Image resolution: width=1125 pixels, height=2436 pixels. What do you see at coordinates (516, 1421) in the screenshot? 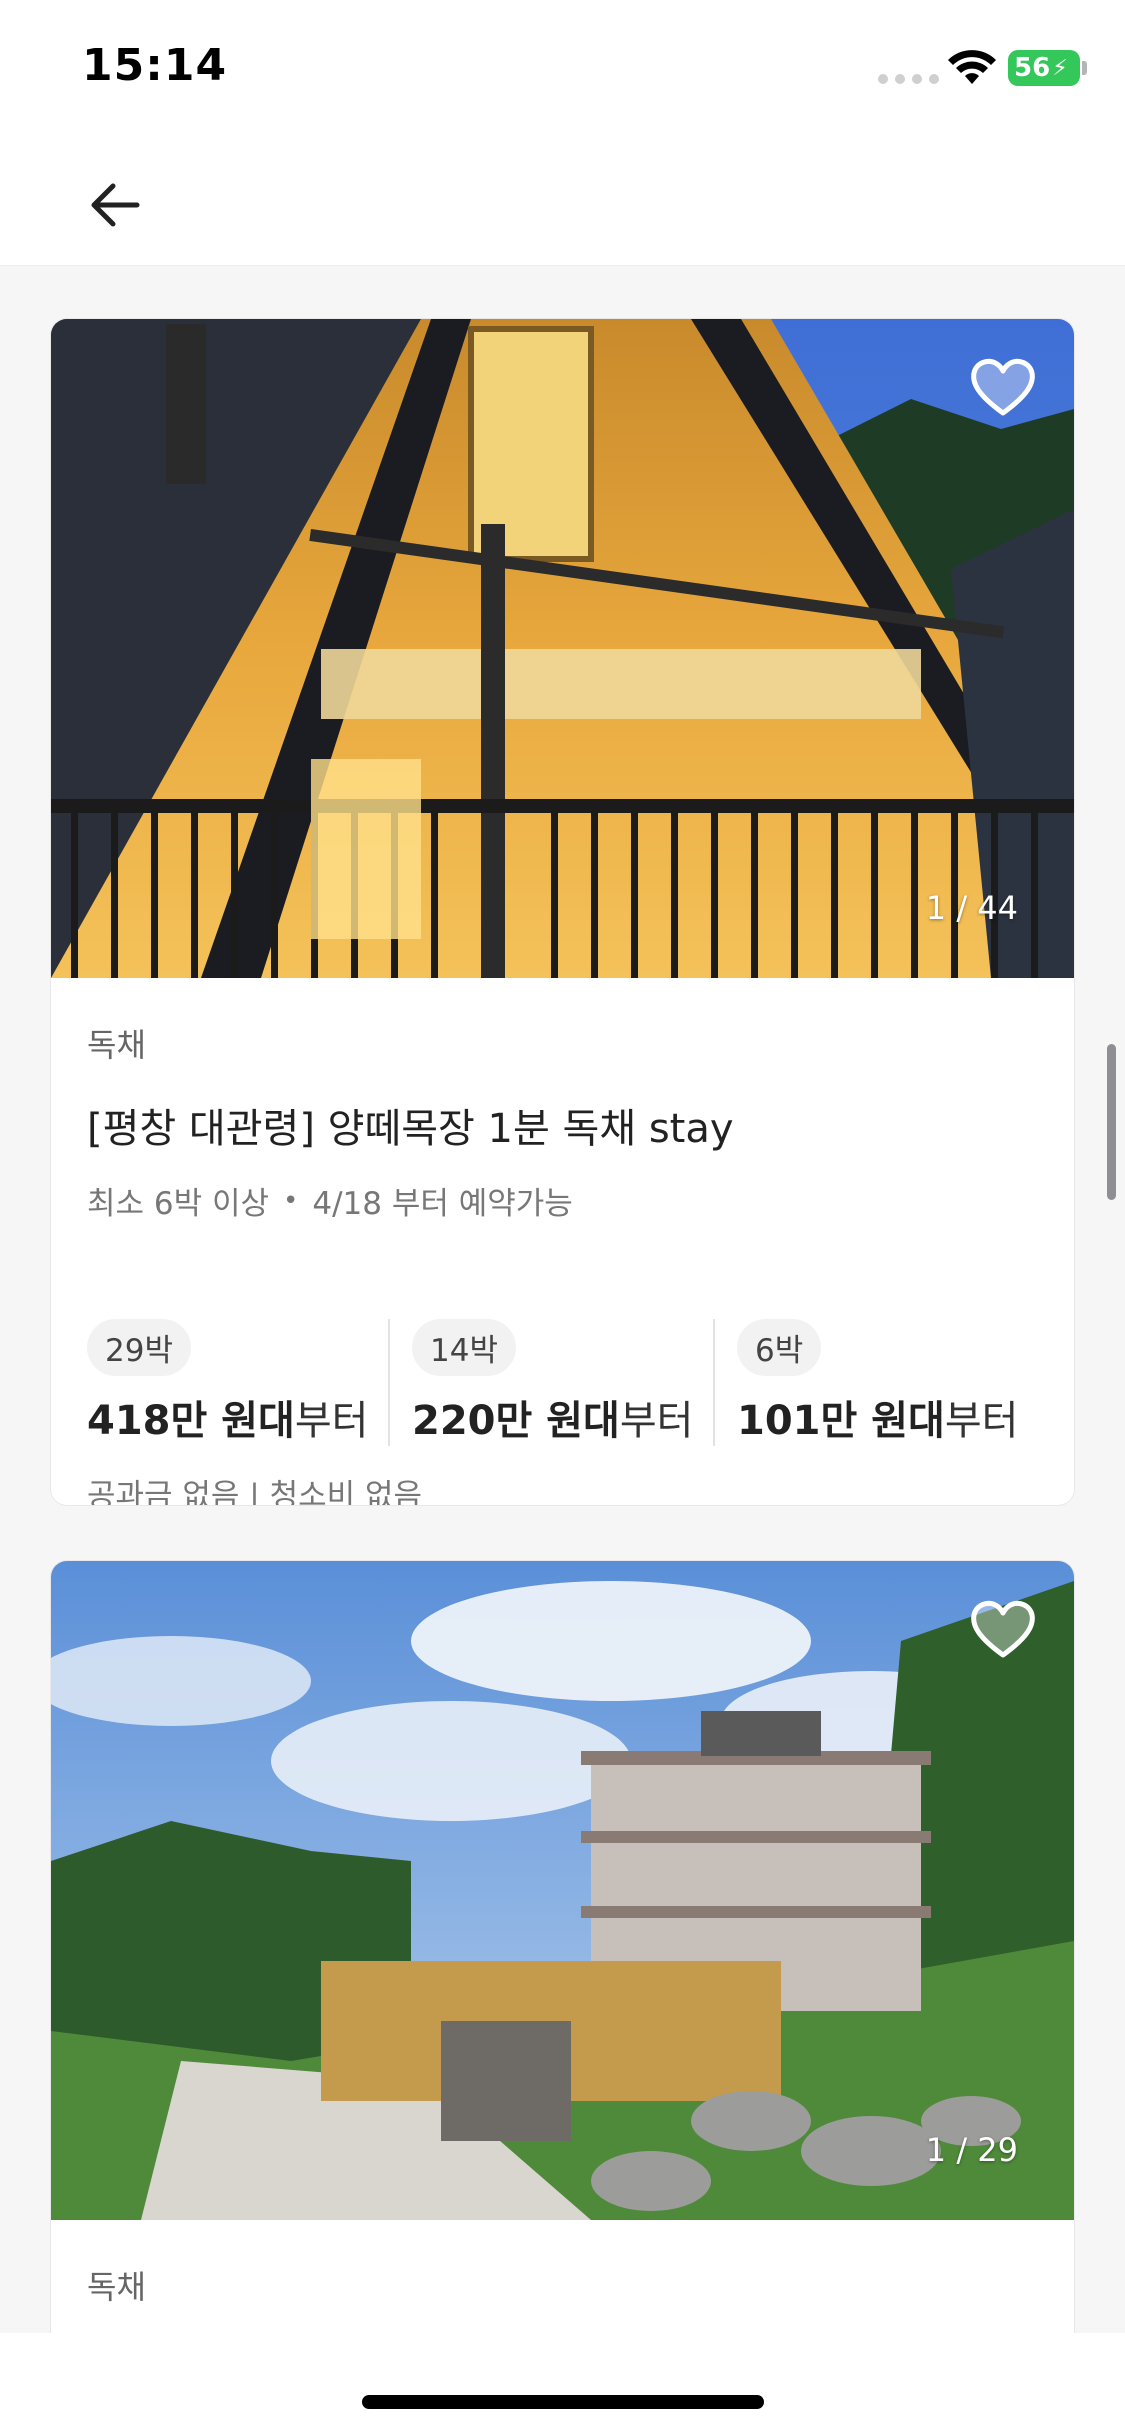
I see `price-amount: 220만 원대` at bounding box center [516, 1421].